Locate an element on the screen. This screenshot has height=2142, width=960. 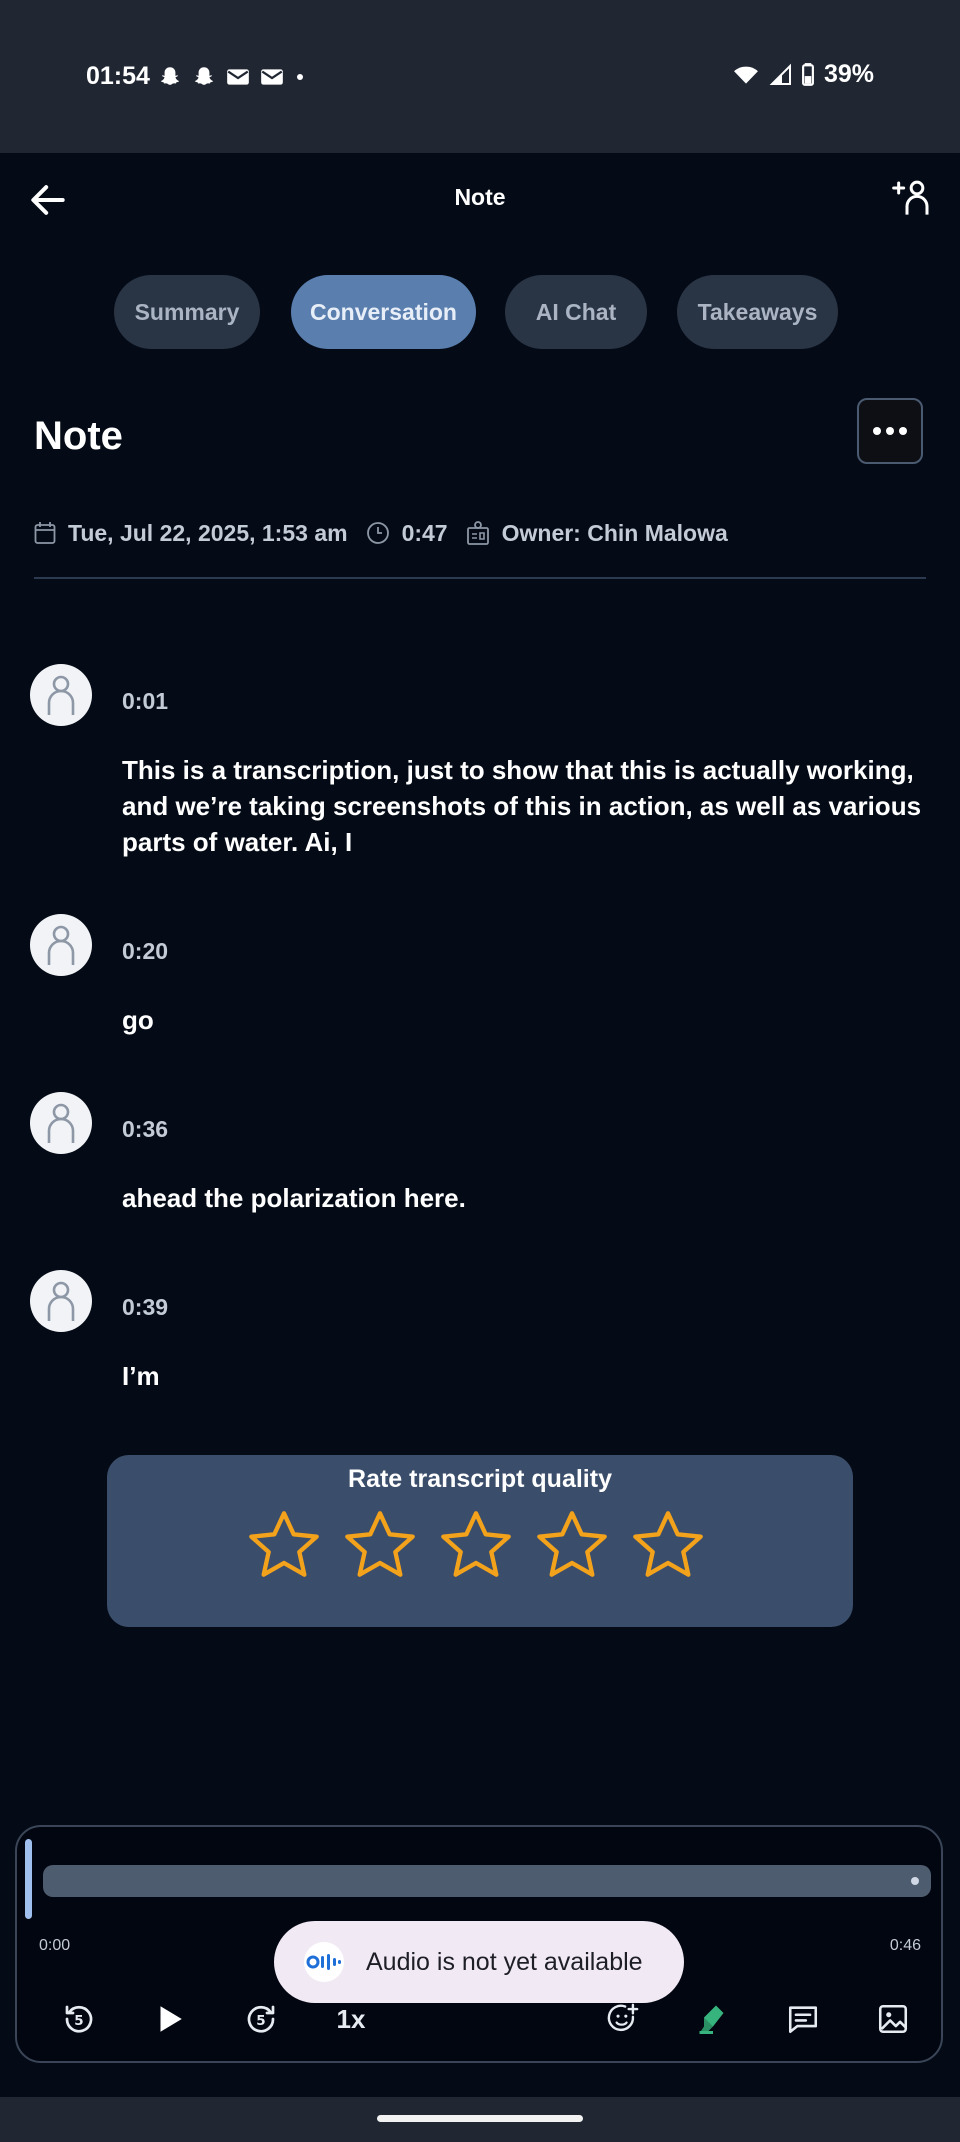
star-rating is located at coordinates (476, 1545).